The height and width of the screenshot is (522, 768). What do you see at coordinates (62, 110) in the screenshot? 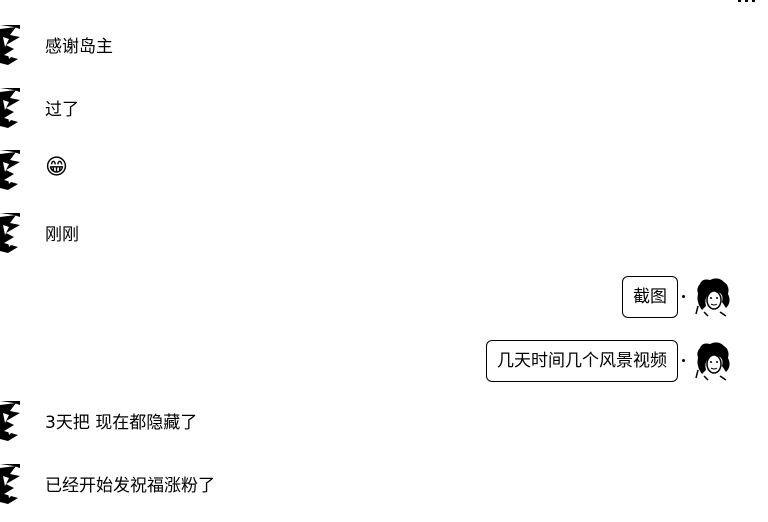
I see `message-text: 过了` at bounding box center [62, 110].